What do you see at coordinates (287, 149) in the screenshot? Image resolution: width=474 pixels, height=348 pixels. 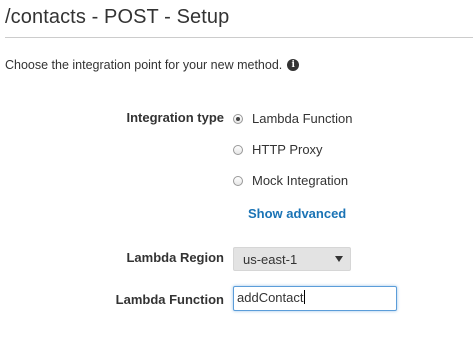 I see `radio-label: HTTP Proxy` at bounding box center [287, 149].